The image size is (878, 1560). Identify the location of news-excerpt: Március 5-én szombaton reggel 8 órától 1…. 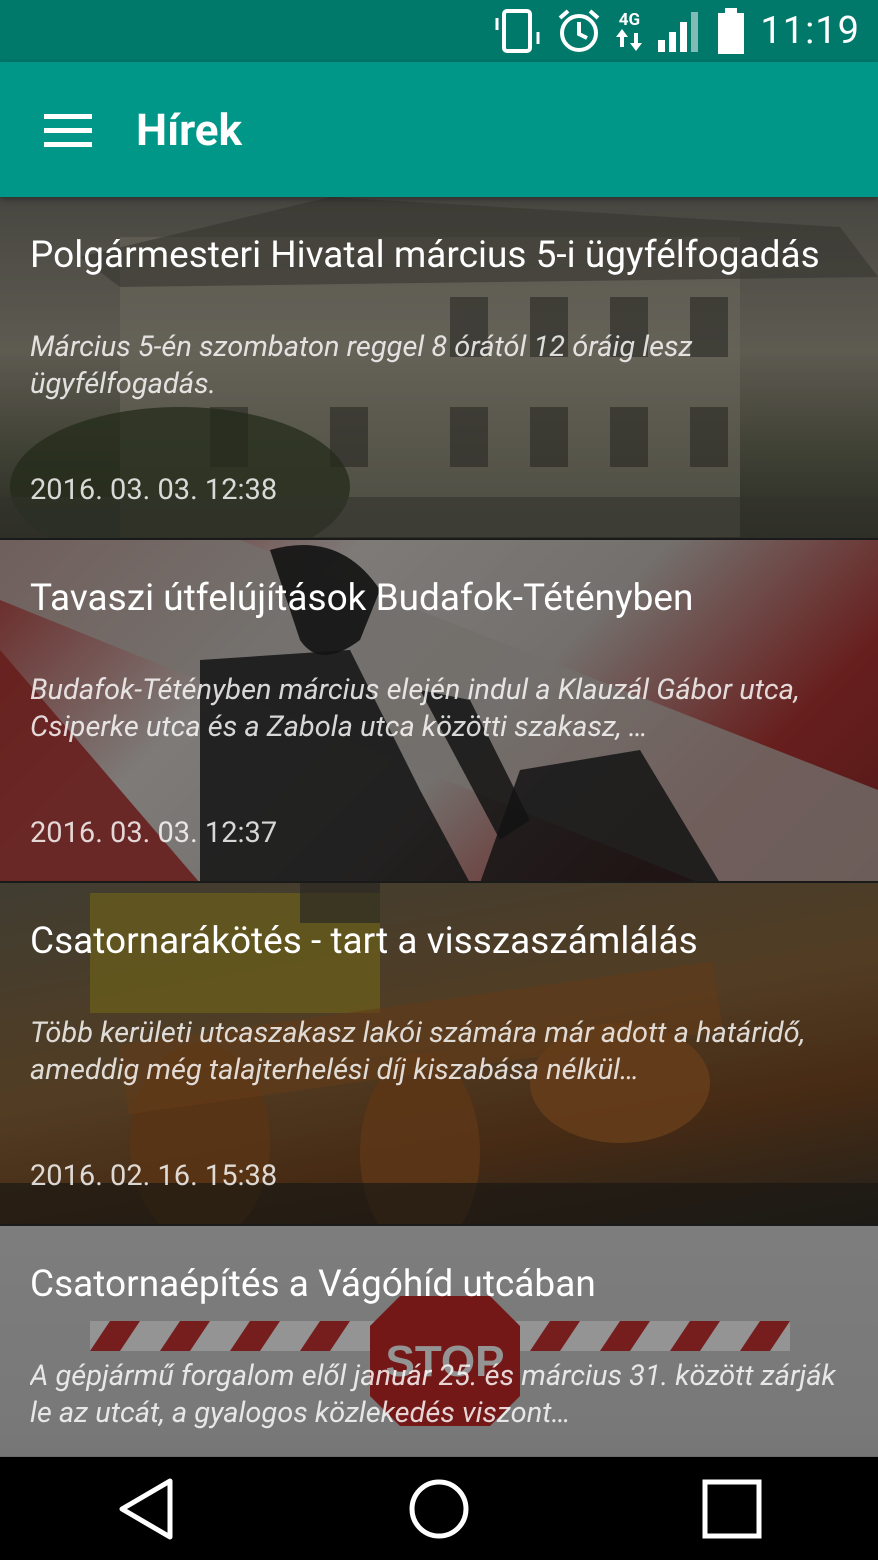
(361, 365).